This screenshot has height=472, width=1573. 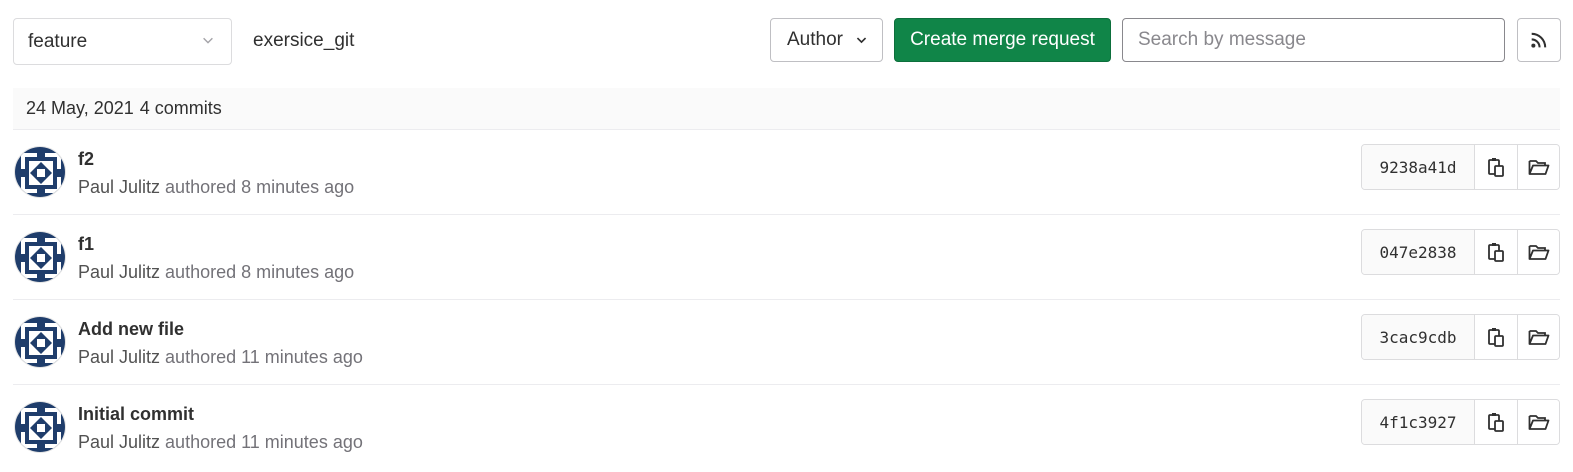 What do you see at coordinates (58, 41) in the screenshot?
I see `branch-name: feature` at bounding box center [58, 41].